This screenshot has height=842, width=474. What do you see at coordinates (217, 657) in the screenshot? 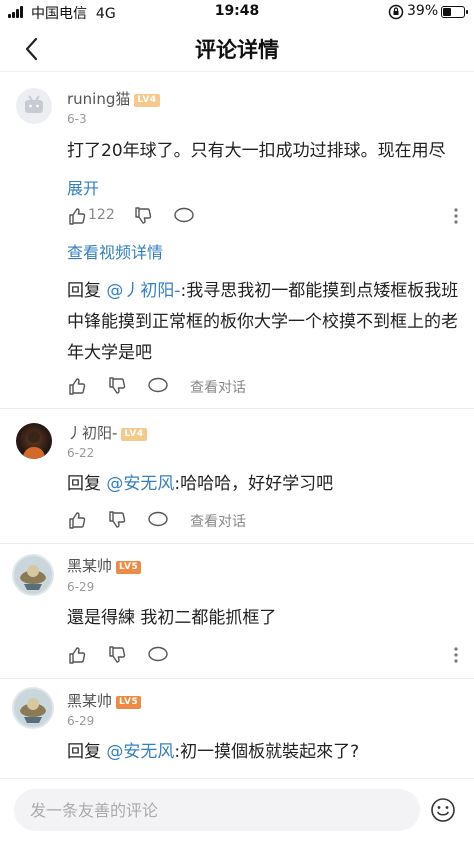
I see `action-bar` at bounding box center [217, 657].